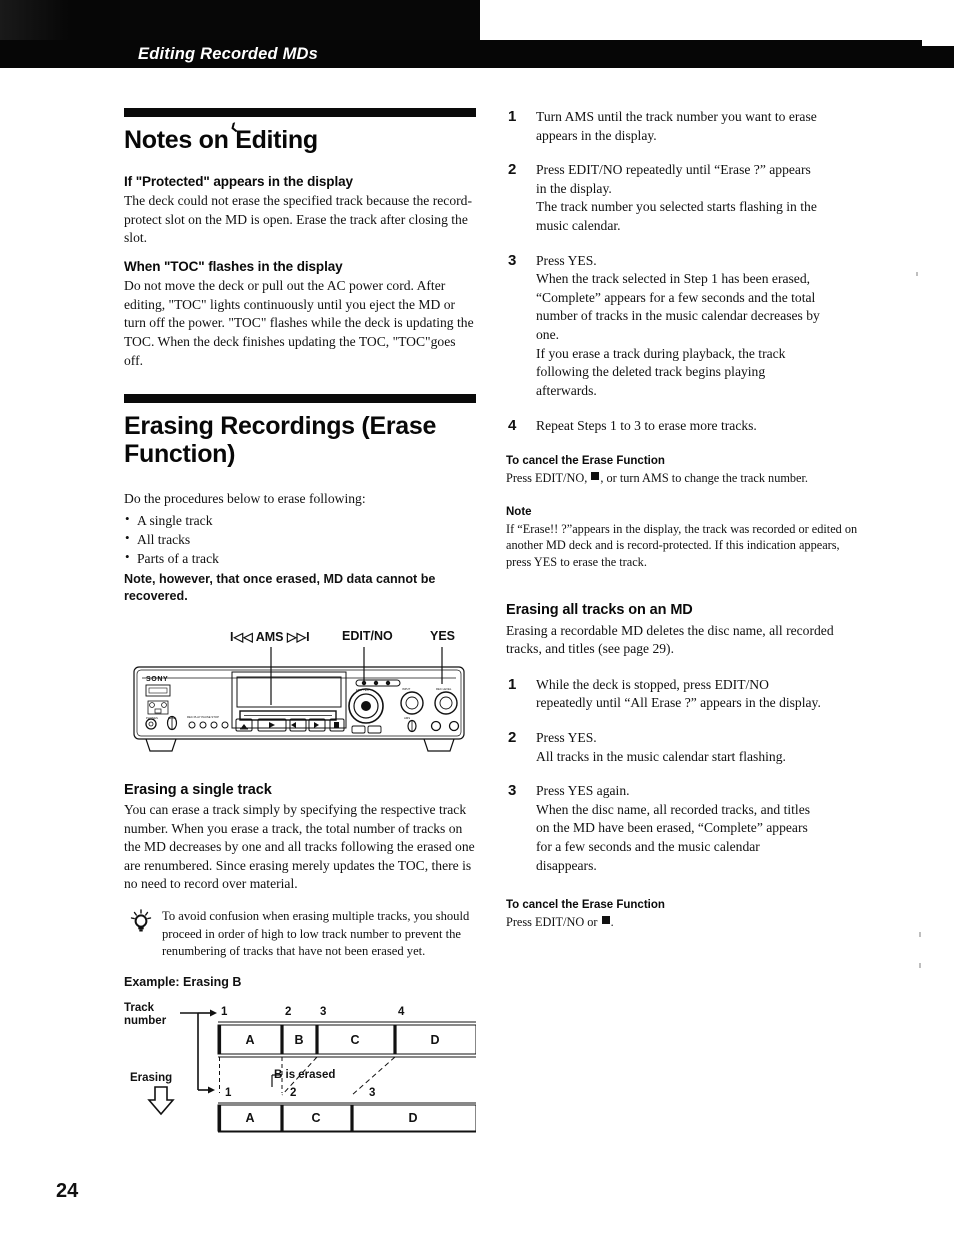  What do you see at coordinates (920, 934) in the screenshot?
I see `scan-speck` at bounding box center [920, 934].